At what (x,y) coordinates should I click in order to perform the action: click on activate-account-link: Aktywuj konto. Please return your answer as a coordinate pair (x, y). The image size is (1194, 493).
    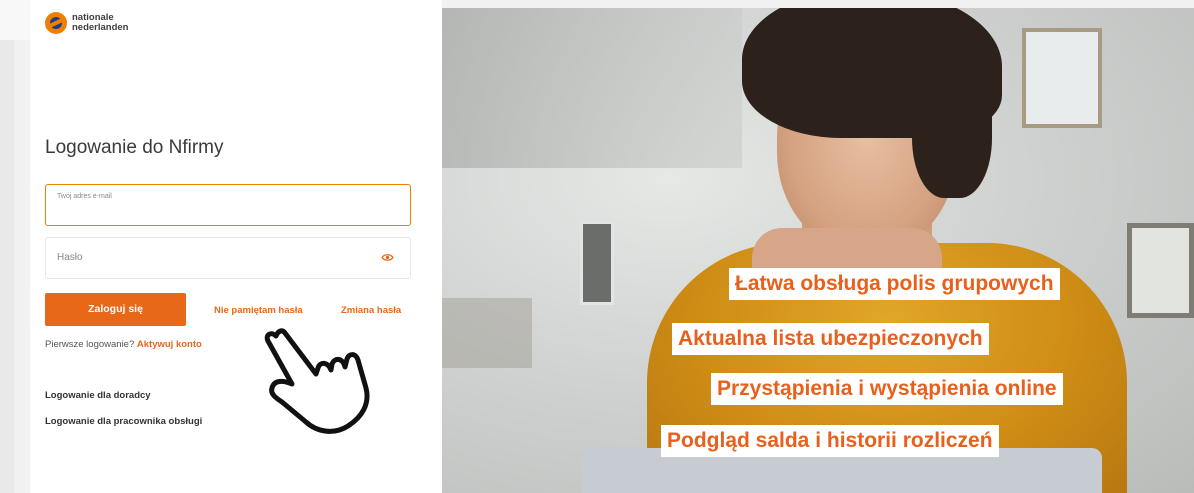
    Looking at the image, I should click on (169, 344).